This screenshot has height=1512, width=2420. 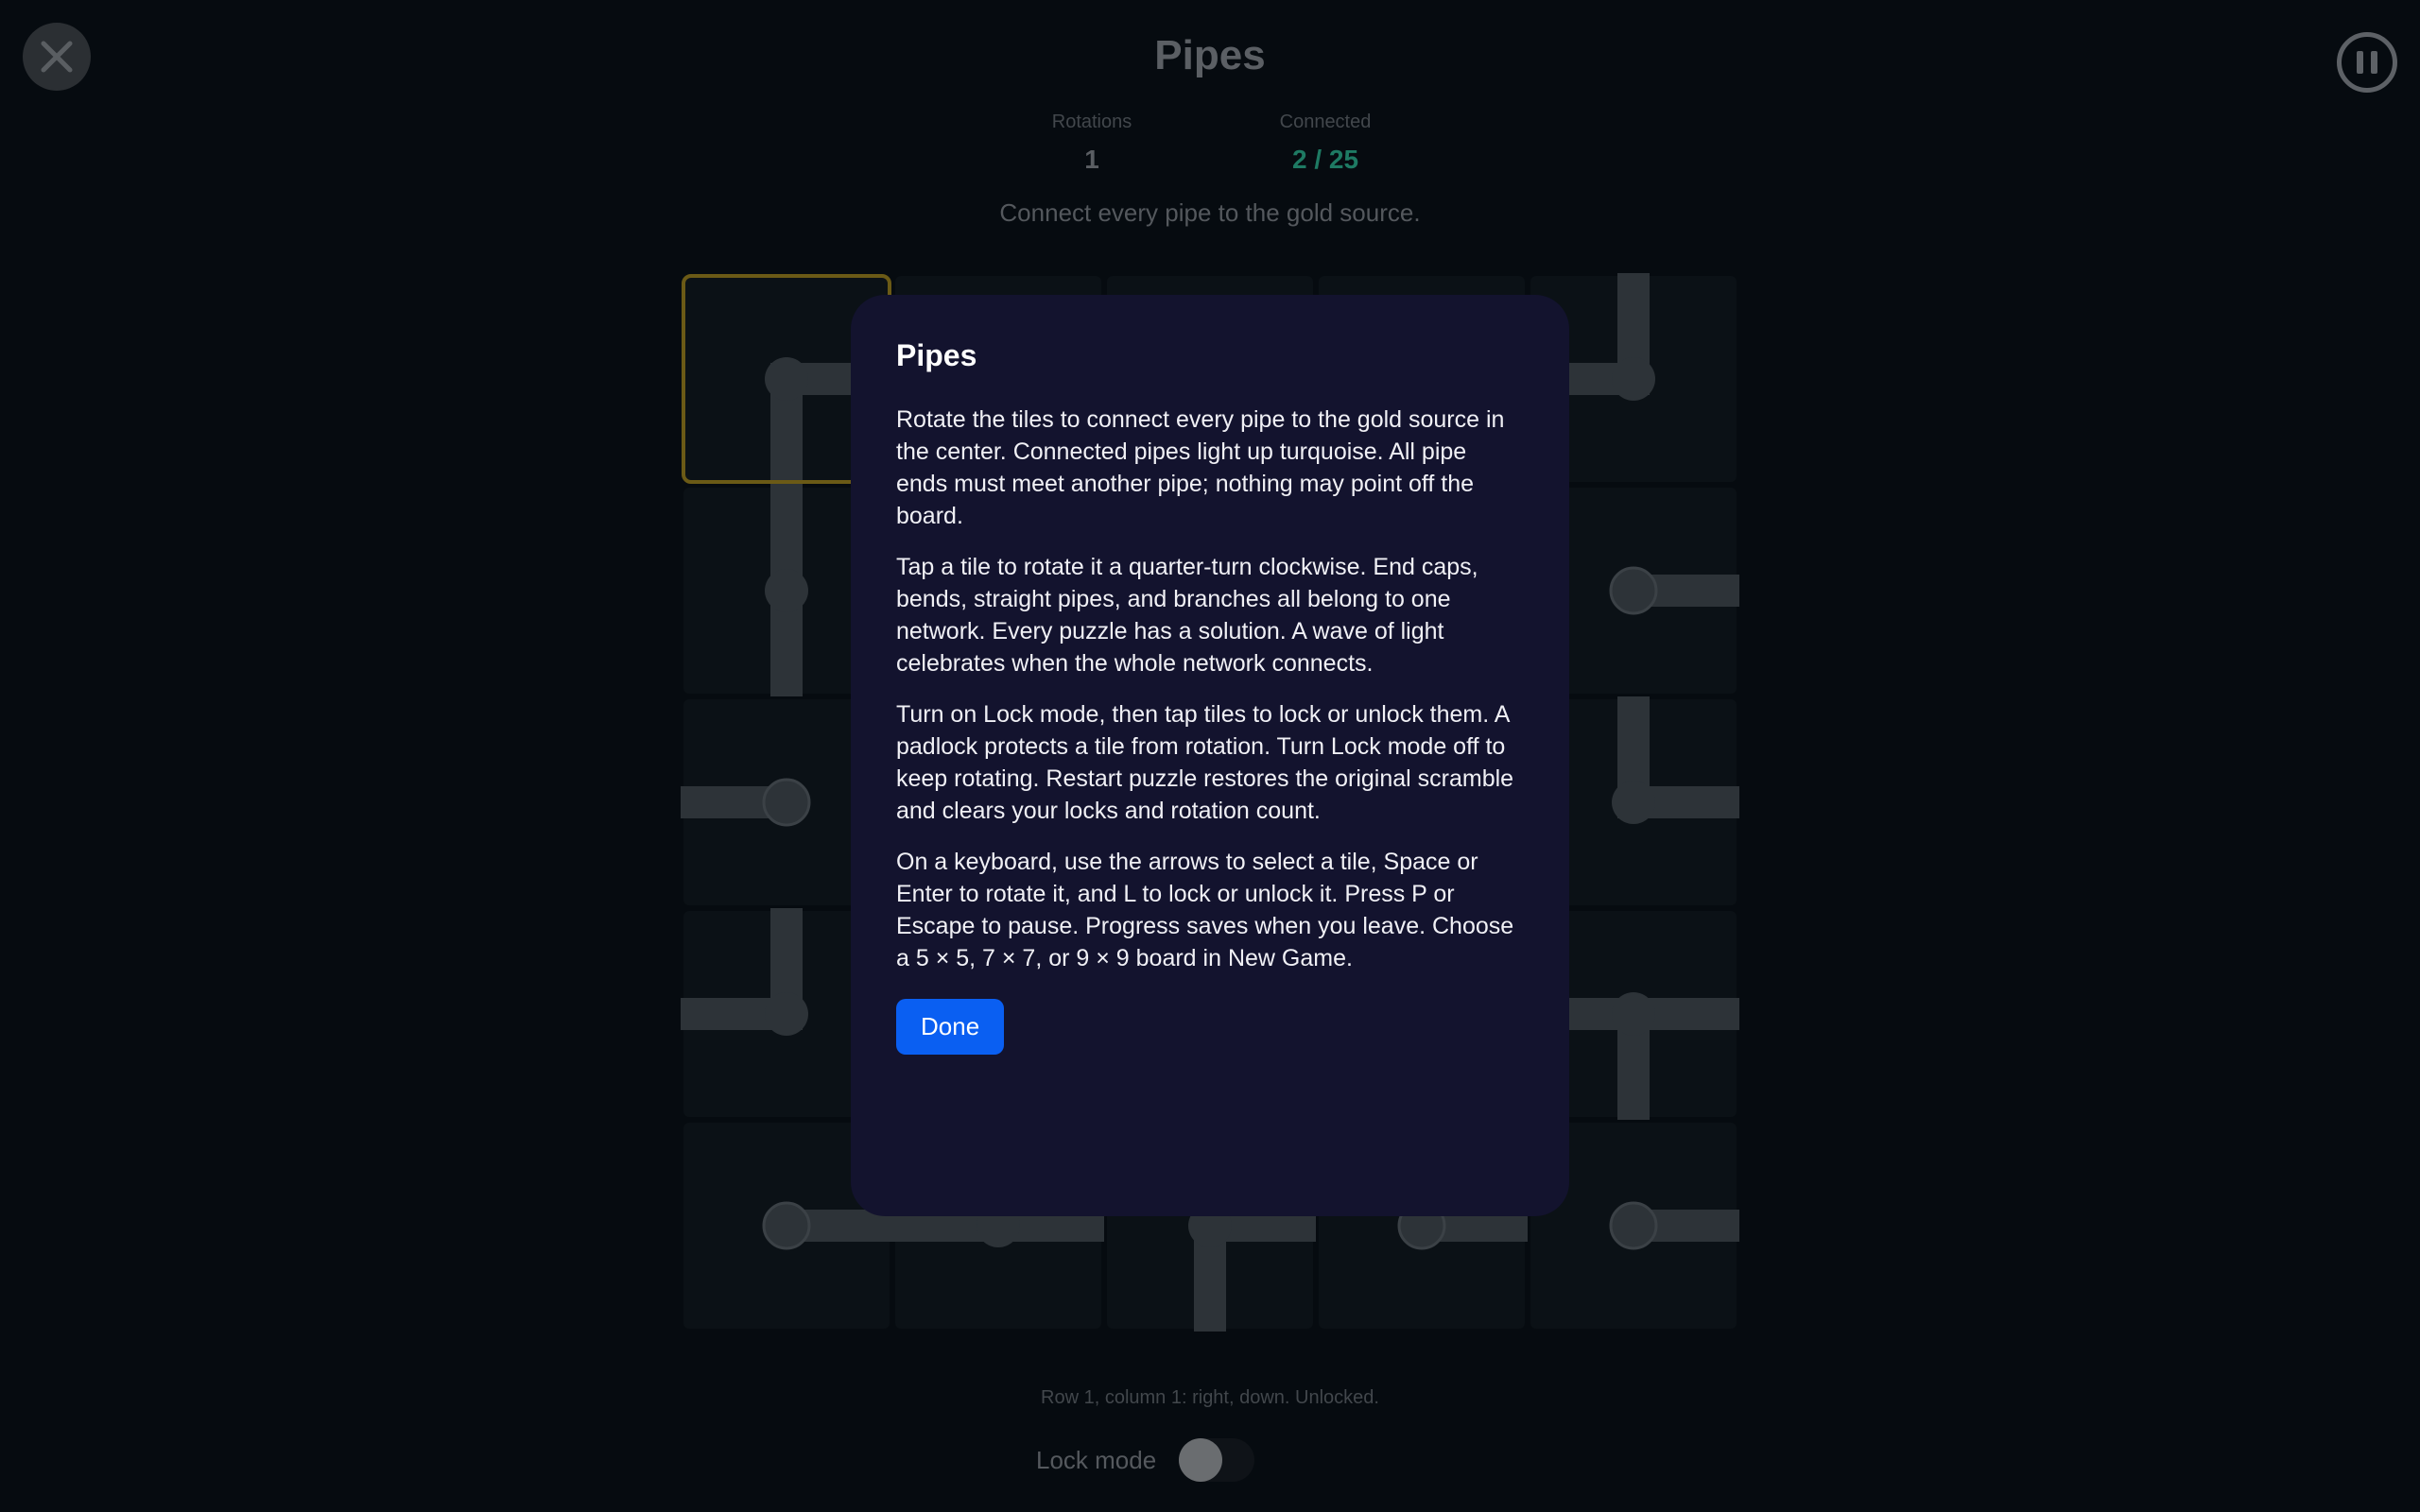 What do you see at coordinates (786, 590) in the screenshot?
I see `pipe-r2-c1` at bounding box center [786, 590].